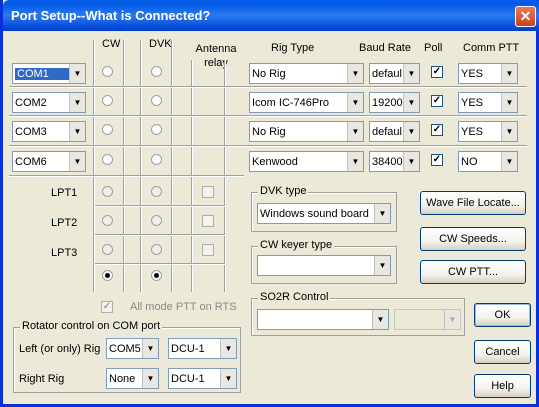 Image resolution: width=539 pixels, height=407 pixels. Describe the element at coordinates (306, 73) in the screenshot. I see `rig-type-select-1: No Rig ▼` at that location.